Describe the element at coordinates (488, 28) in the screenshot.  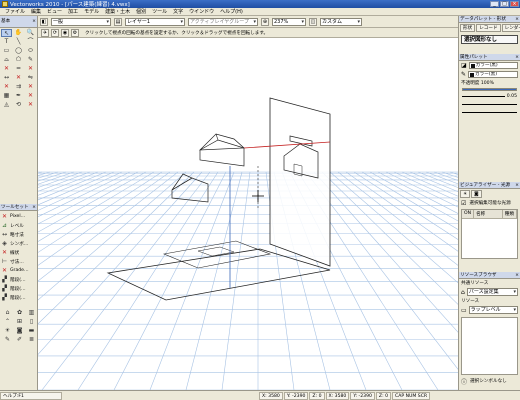
I see `tab-record: レコード` at that location.